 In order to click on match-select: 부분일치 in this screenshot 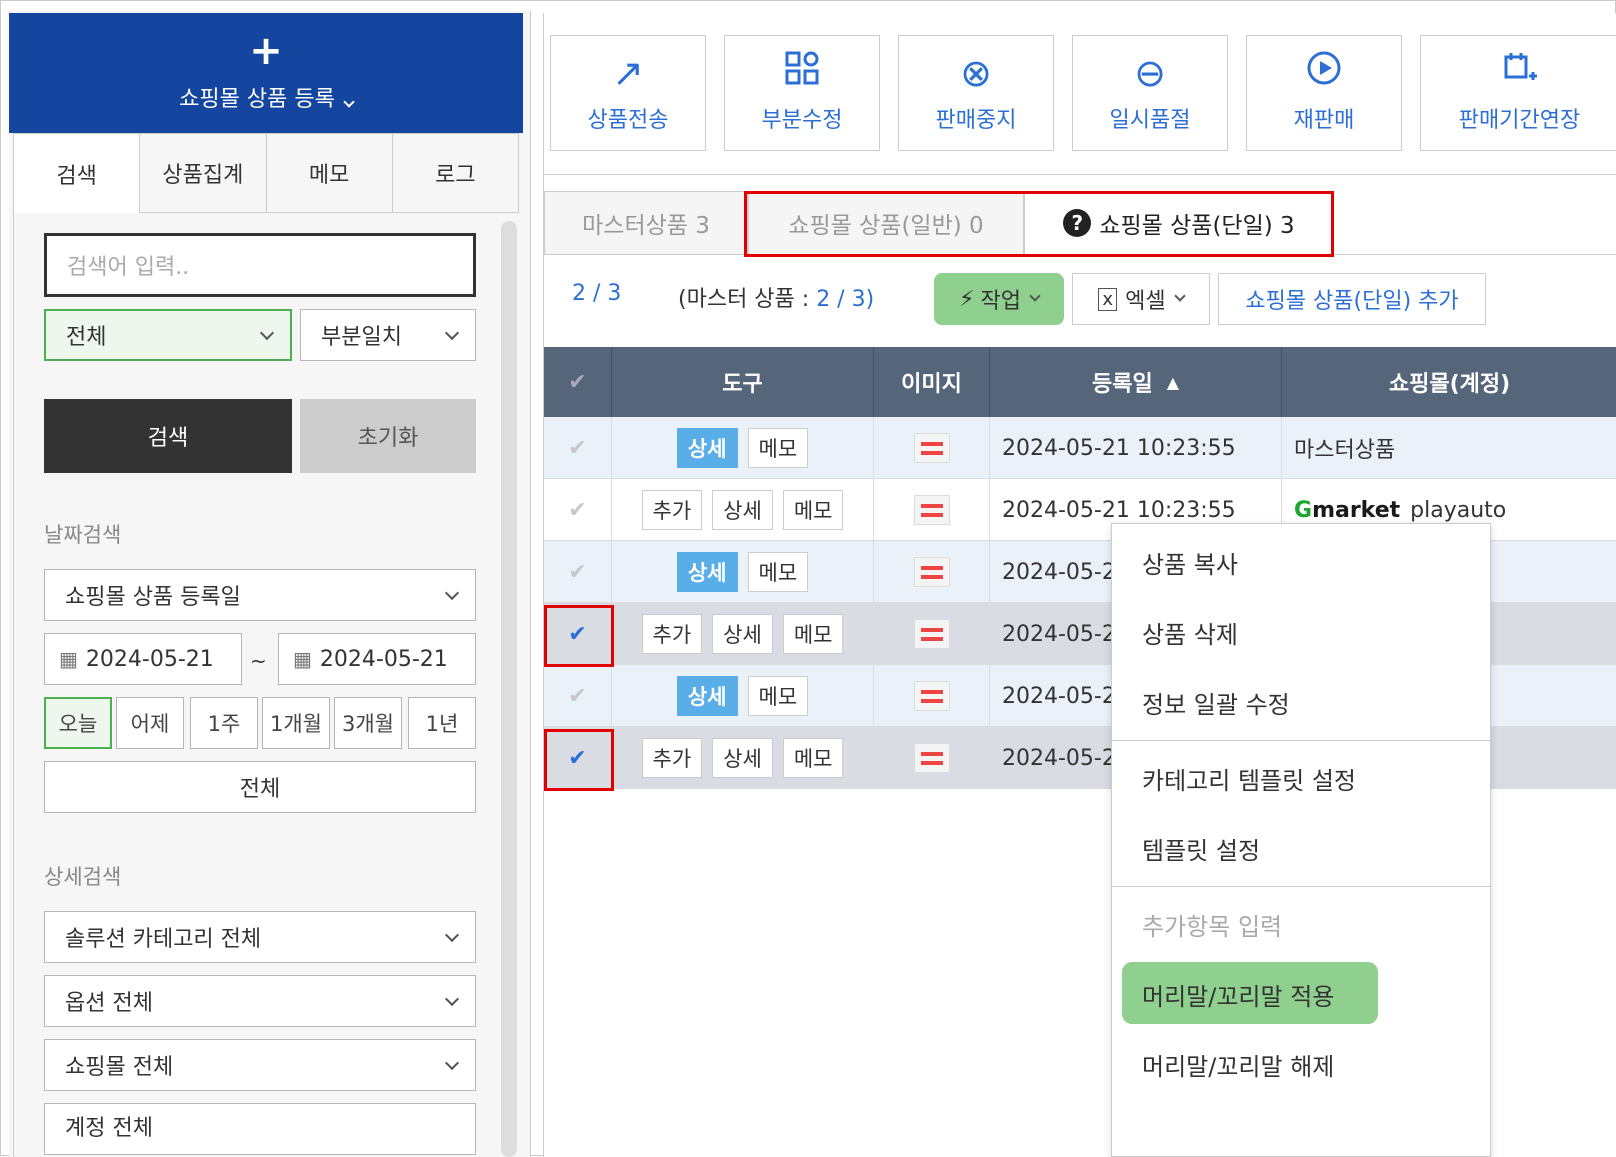, I will do `click(388, 335)`.